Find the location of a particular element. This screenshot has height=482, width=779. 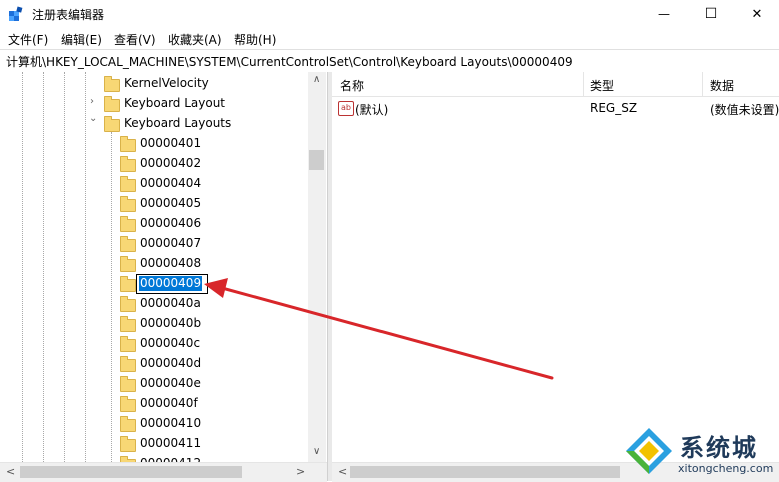

watermark-logo-icon is located at coordinates (649, 451).